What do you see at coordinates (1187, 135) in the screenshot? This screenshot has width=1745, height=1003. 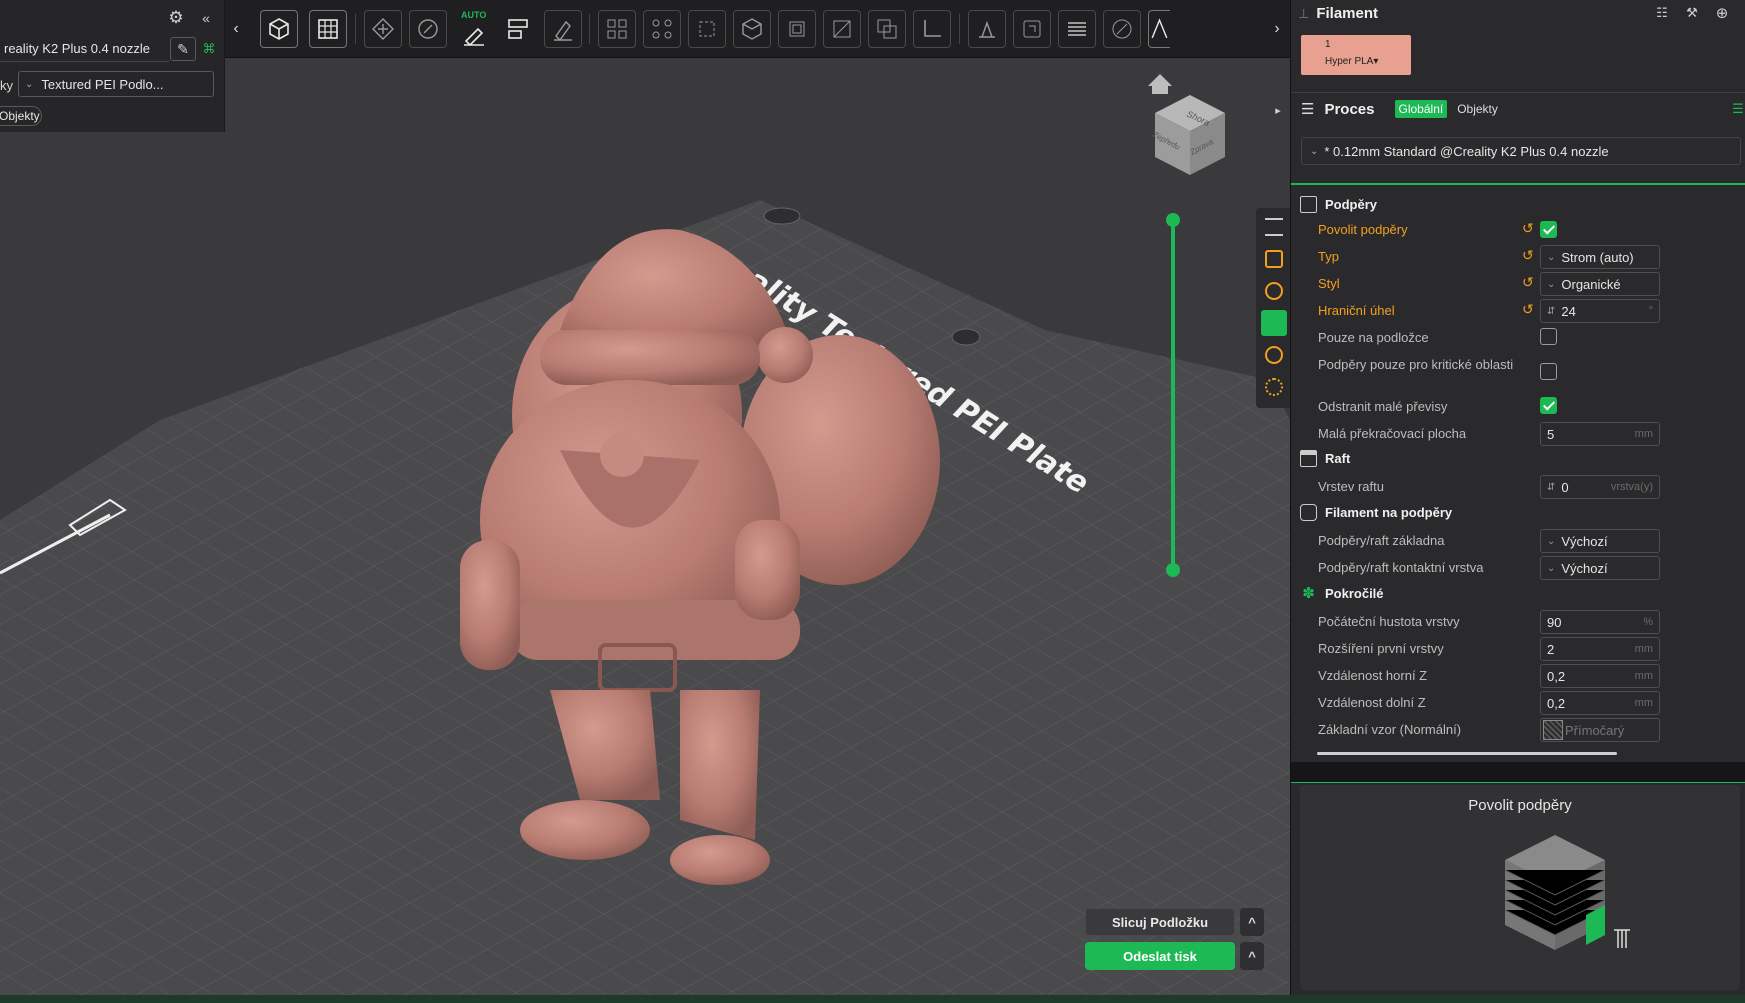 I see `navigation-cube: Shora Zepředu Zprava` at bounding box center [1187, 135].